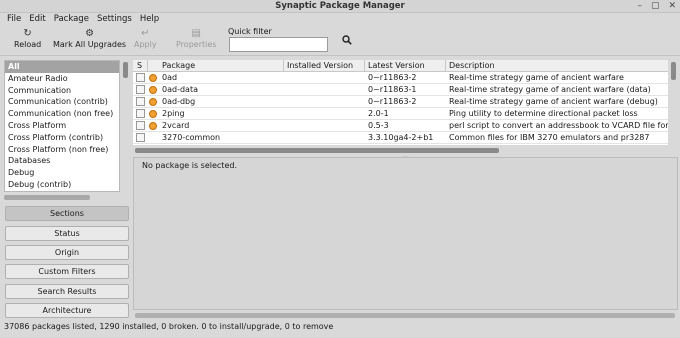  Describe the element at coordinates (67, 310) in the screenshot. I see `architecture-button: Architecture` at that location.